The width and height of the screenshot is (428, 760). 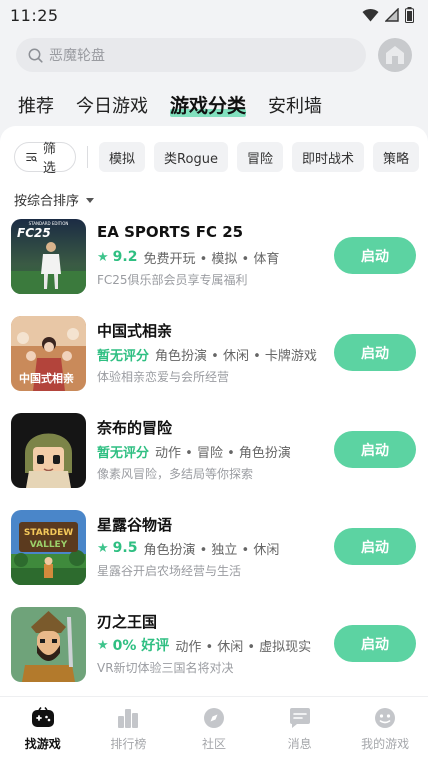 What do you see at coordinates (299, 718) in the screenshot?
I see `message-icon` at bounding box center [299, 718].